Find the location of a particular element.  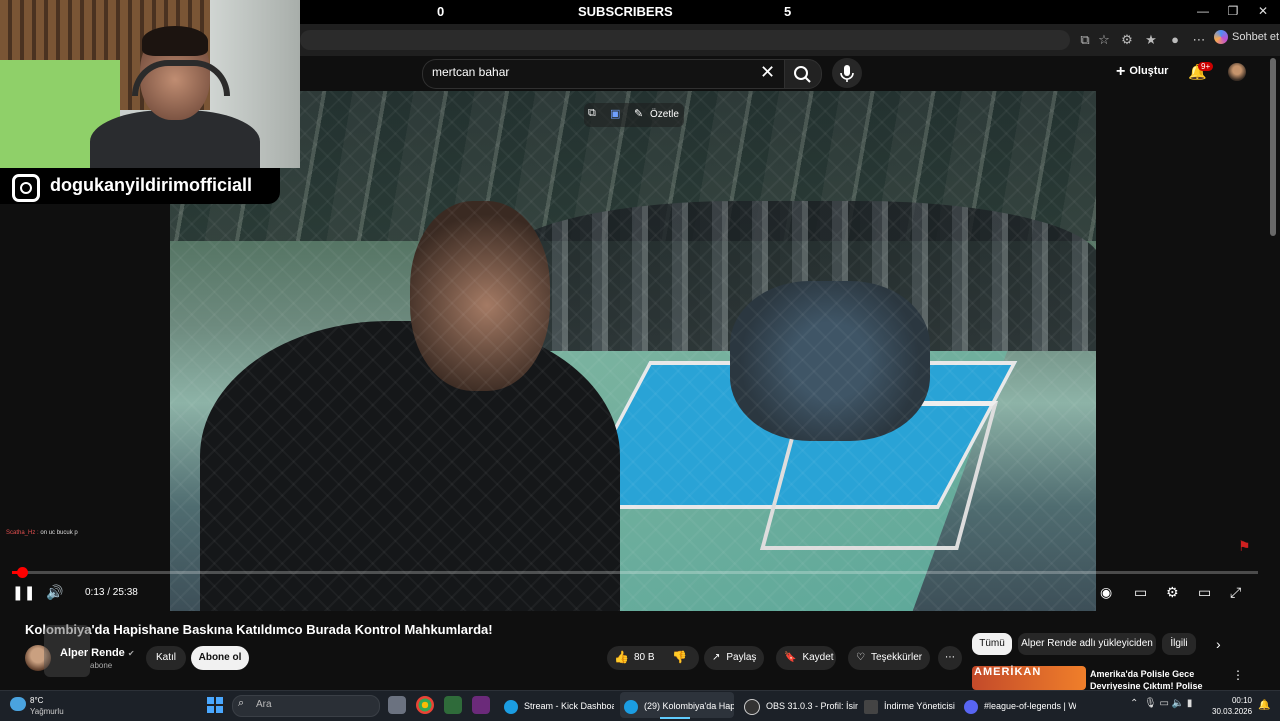

subtitles-icon: ▭ is located at coordinates (1140, 592).